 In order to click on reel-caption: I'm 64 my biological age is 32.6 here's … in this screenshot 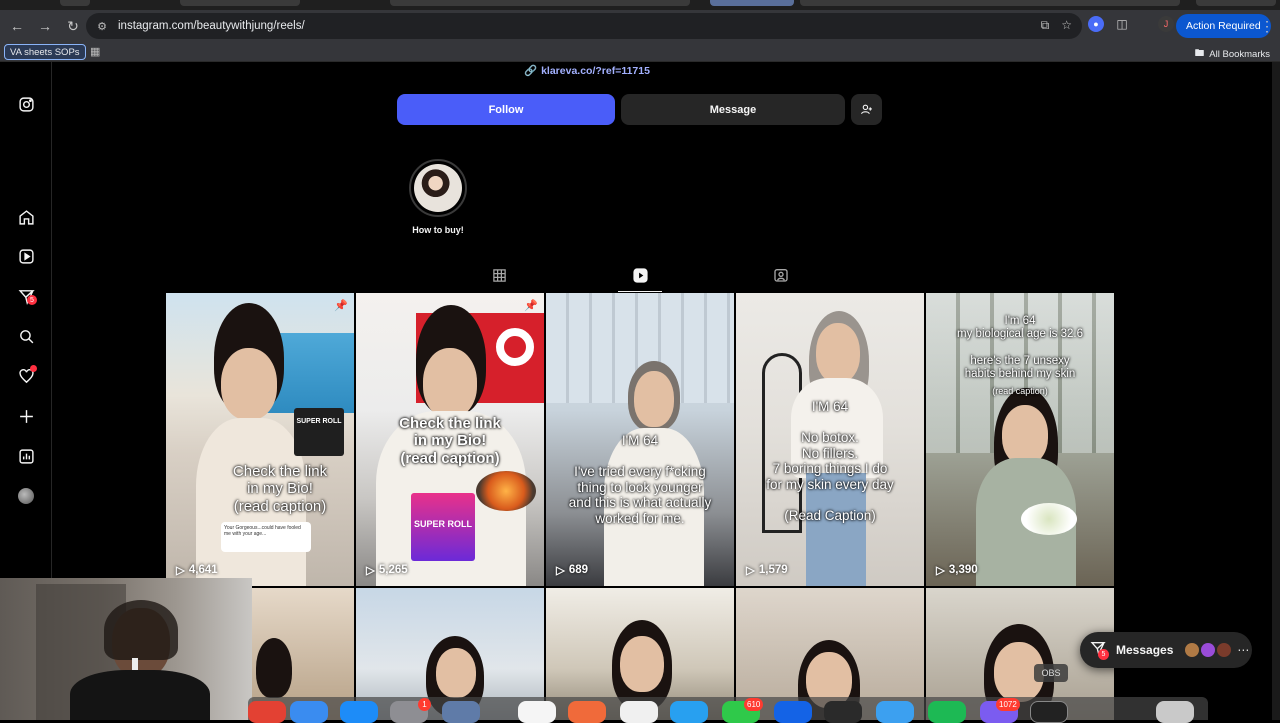, I will do `click(1020, 347)`.